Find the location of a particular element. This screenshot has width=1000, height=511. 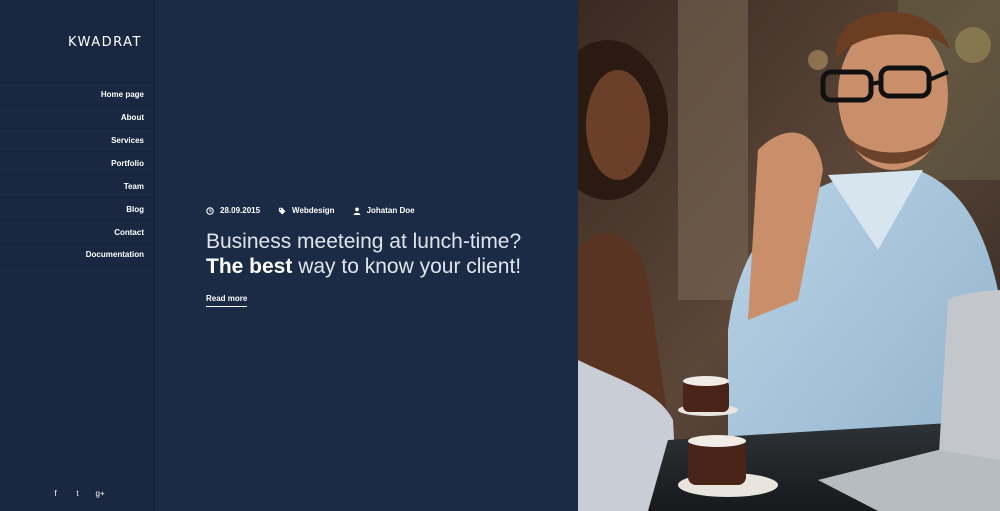

read-more-link: Read more is located at coordinates (227, 300).